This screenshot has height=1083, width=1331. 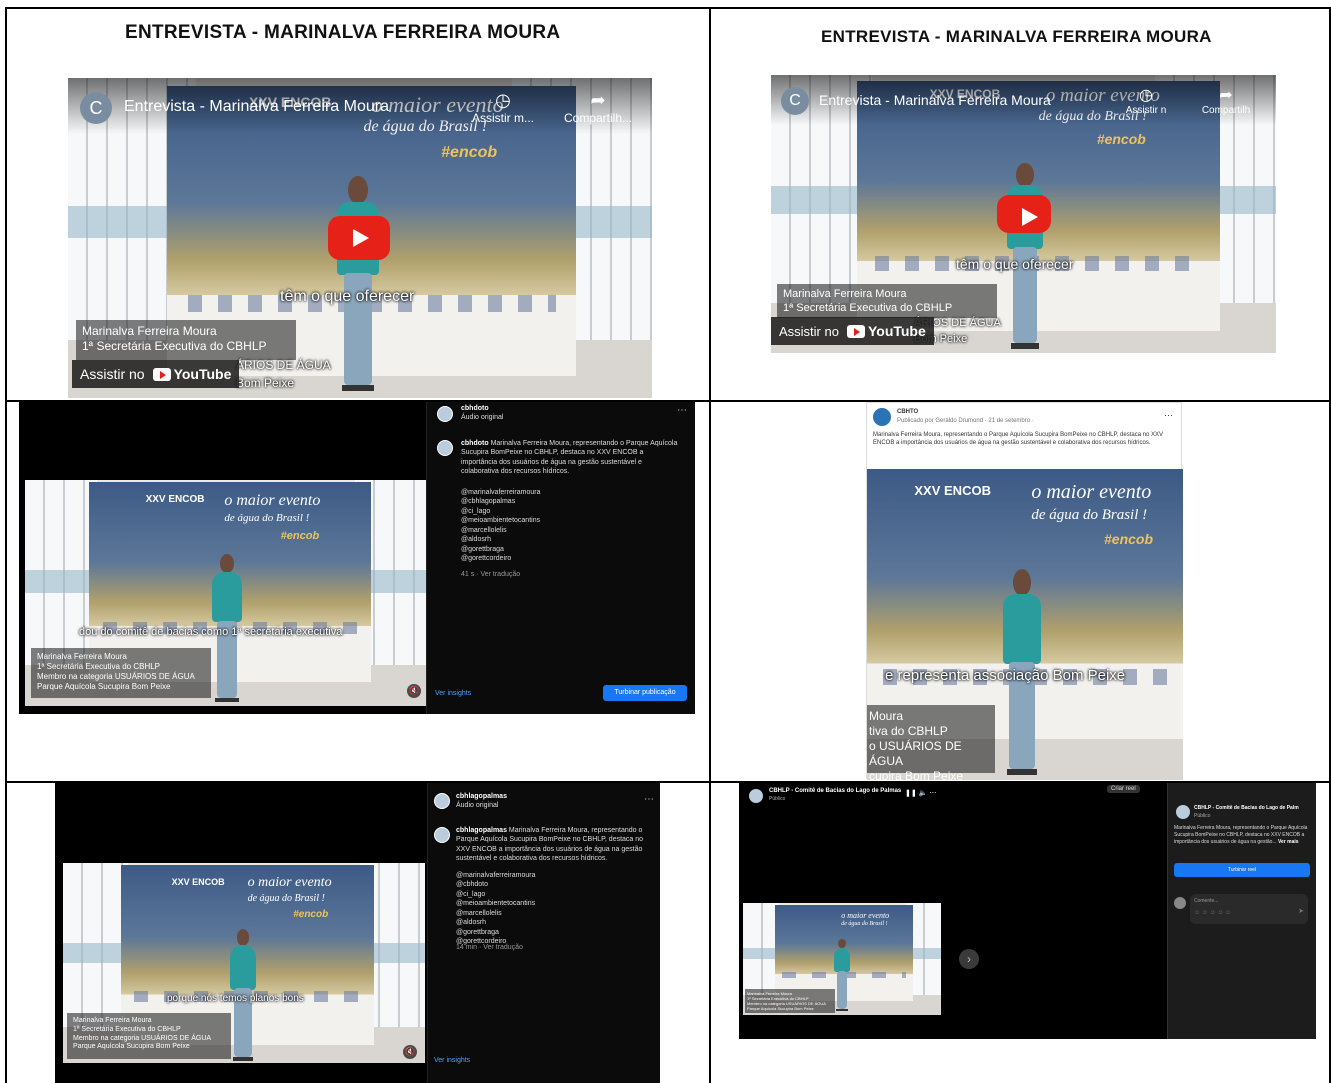 What do you see at coordinates (491, 574) in the screenshot?
I see `post-meta: 41 s · Ver tradução` at bounding box center [491, 574].